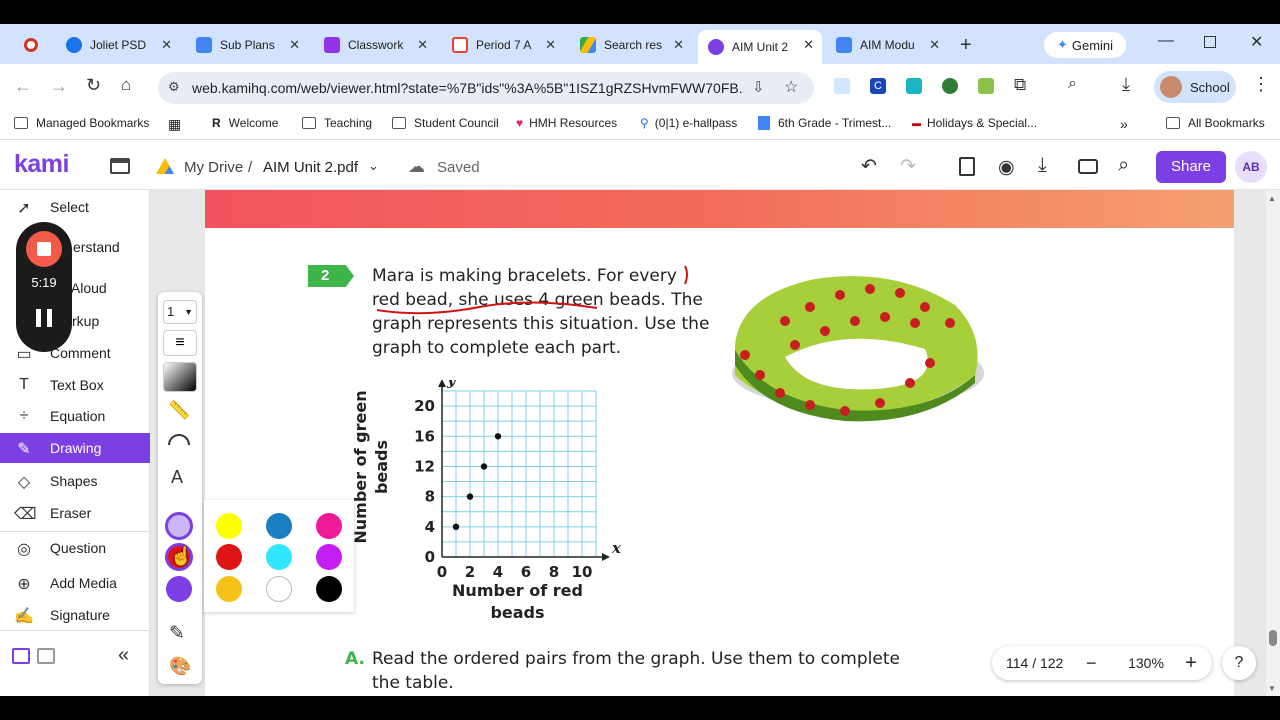 The image size is (1280, 720). I want to click on pause-icon, so click(44, 318).